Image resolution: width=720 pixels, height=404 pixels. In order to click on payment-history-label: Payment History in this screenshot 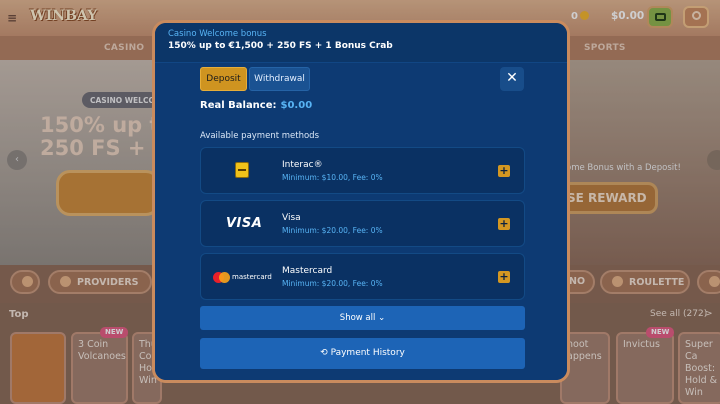, I will do `click(367, 353)`.